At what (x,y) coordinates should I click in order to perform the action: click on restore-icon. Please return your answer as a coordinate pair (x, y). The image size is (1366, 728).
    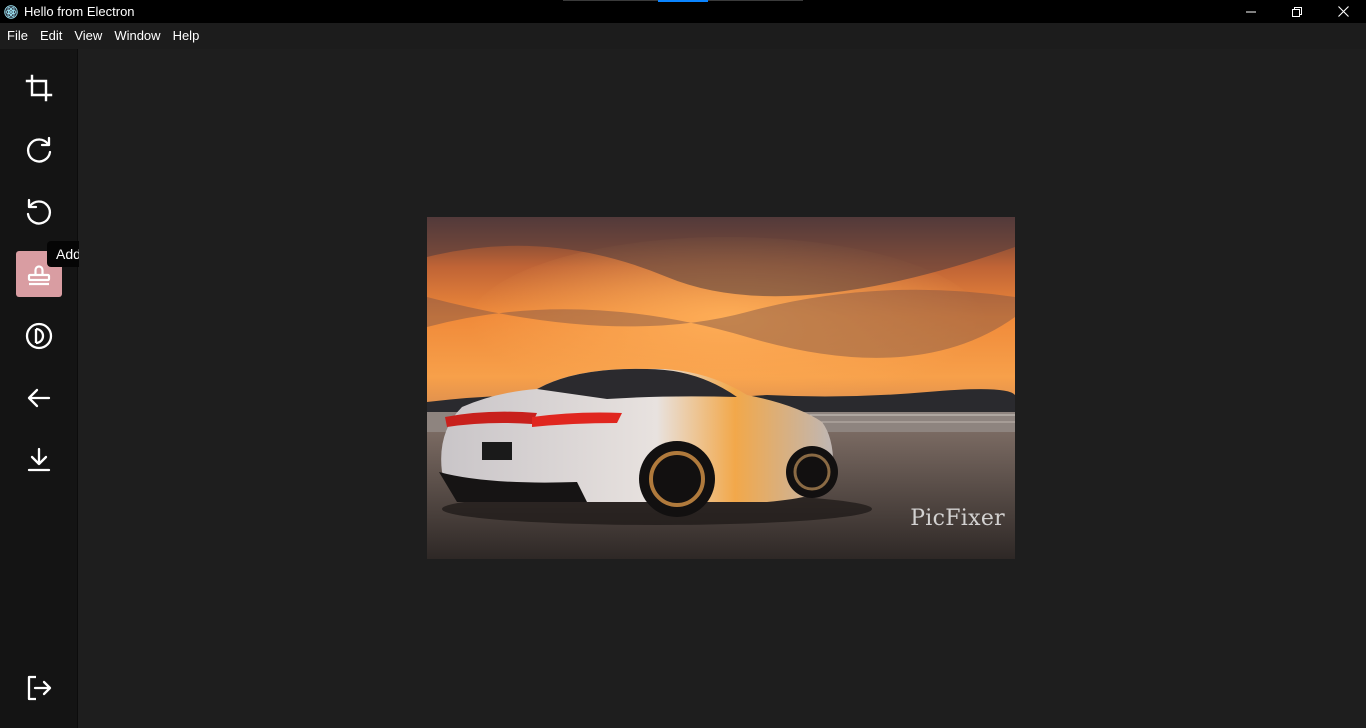
    Looking at the image, I should click on (1297, 11).